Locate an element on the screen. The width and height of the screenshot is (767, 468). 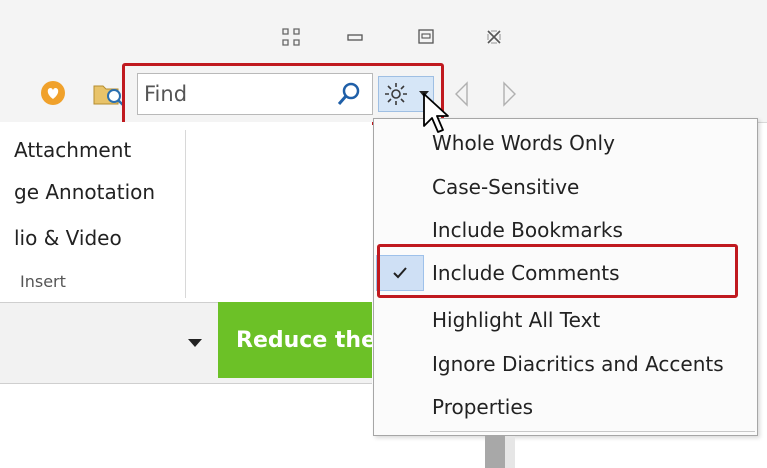
promo-banner: Reduce the is located at coordinates (295, 340).